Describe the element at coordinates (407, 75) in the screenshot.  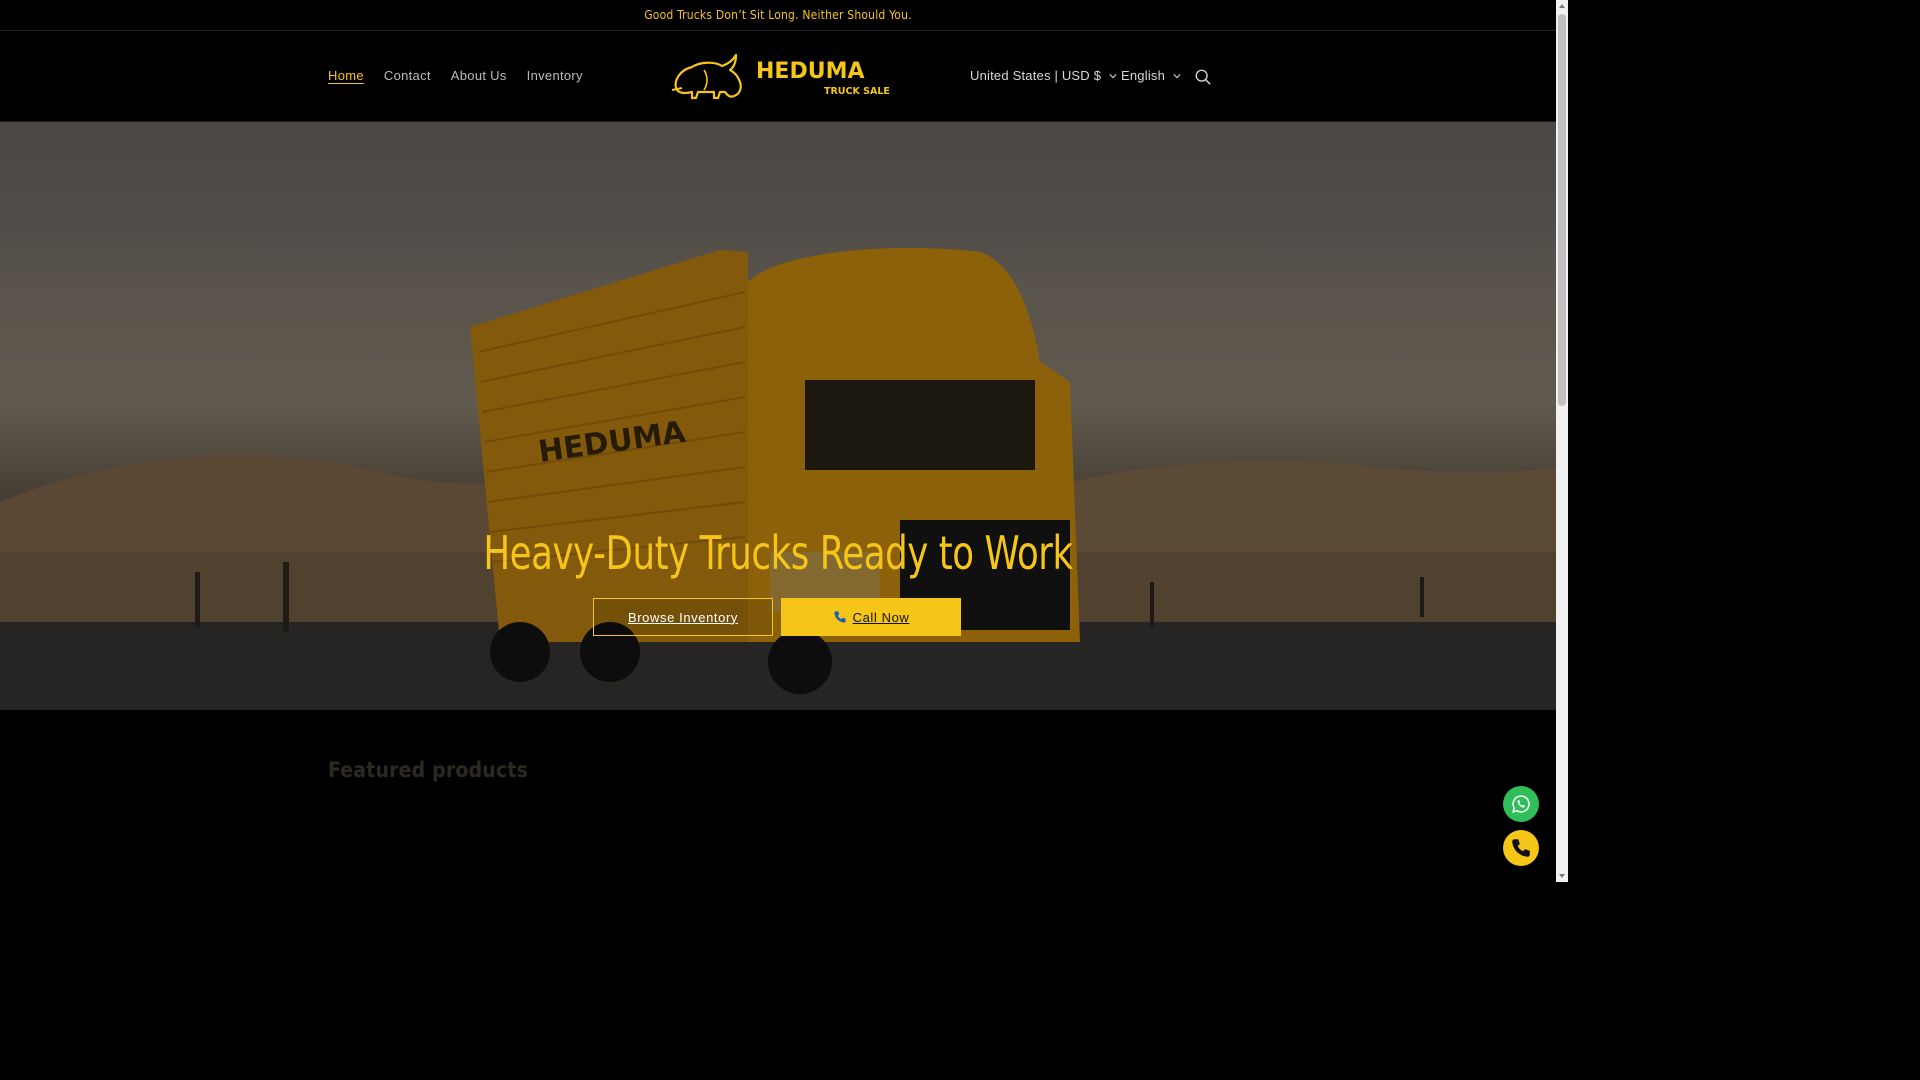
I see `nav-contact: Contact` at that location.